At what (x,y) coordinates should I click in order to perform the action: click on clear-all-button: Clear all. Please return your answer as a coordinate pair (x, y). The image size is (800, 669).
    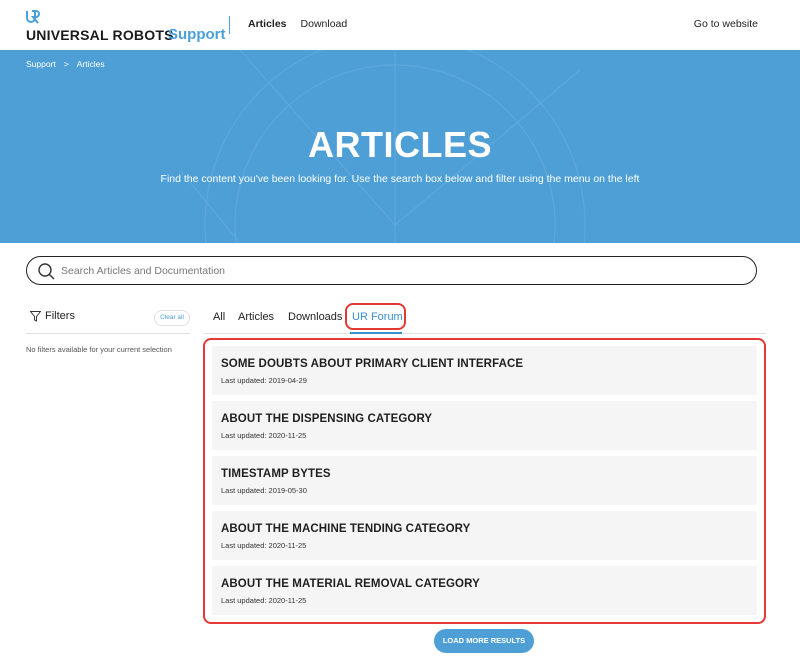
    Looking at the image, I should click on (172, 318).